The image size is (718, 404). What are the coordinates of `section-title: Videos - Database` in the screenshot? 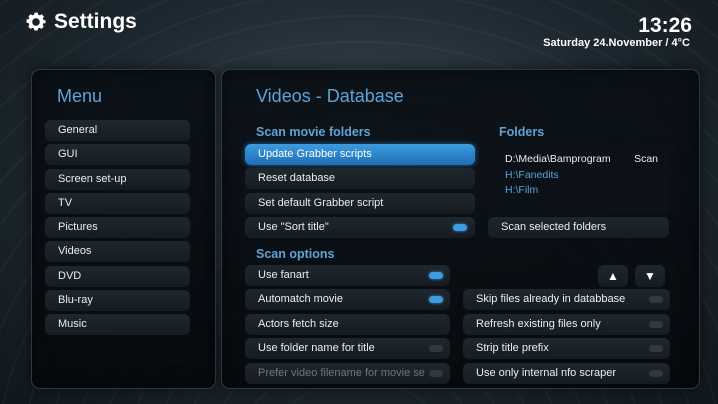 It's located at (330, 96).